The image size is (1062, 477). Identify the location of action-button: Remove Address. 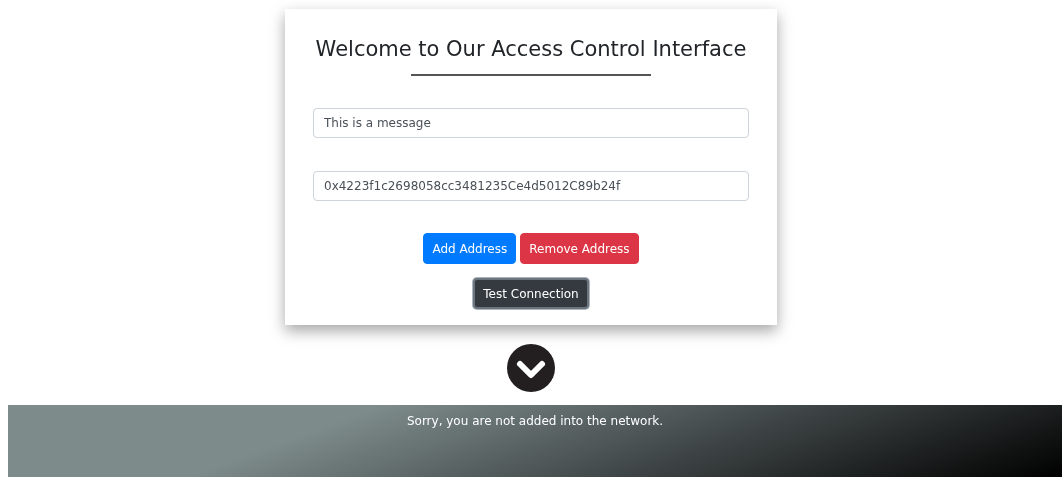
(579, 248).